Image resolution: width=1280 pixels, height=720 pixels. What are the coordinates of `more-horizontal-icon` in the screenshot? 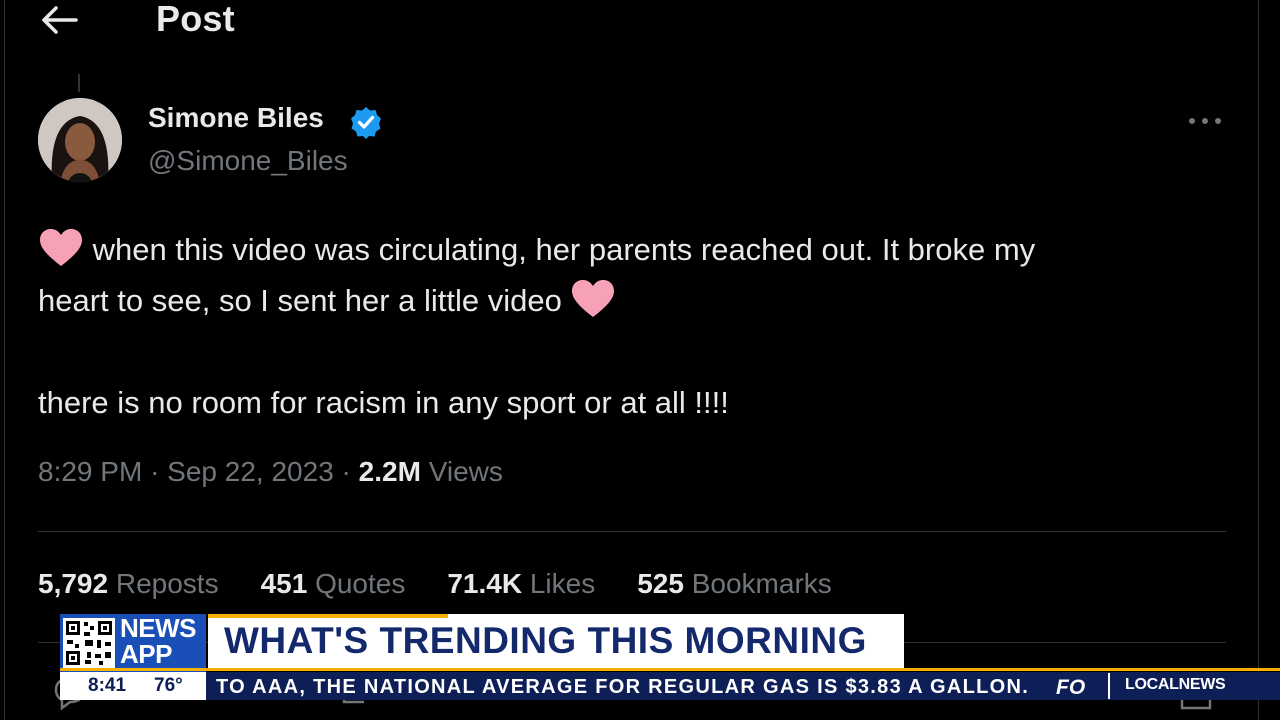 It's located at (1205, 121).